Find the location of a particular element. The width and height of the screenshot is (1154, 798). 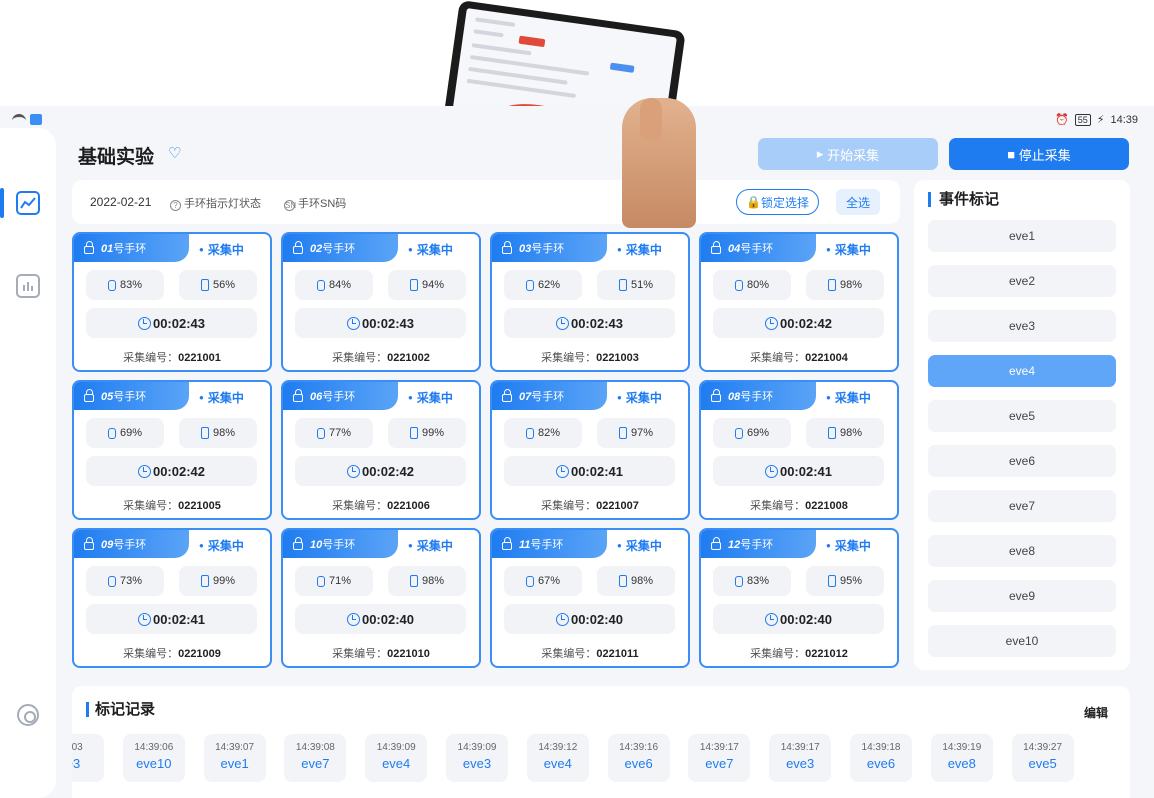

bracelet-card: 08号手环 采集中 69% 98% 00:02:41 采集编号：0221008 is located at coordinates (799, 450).